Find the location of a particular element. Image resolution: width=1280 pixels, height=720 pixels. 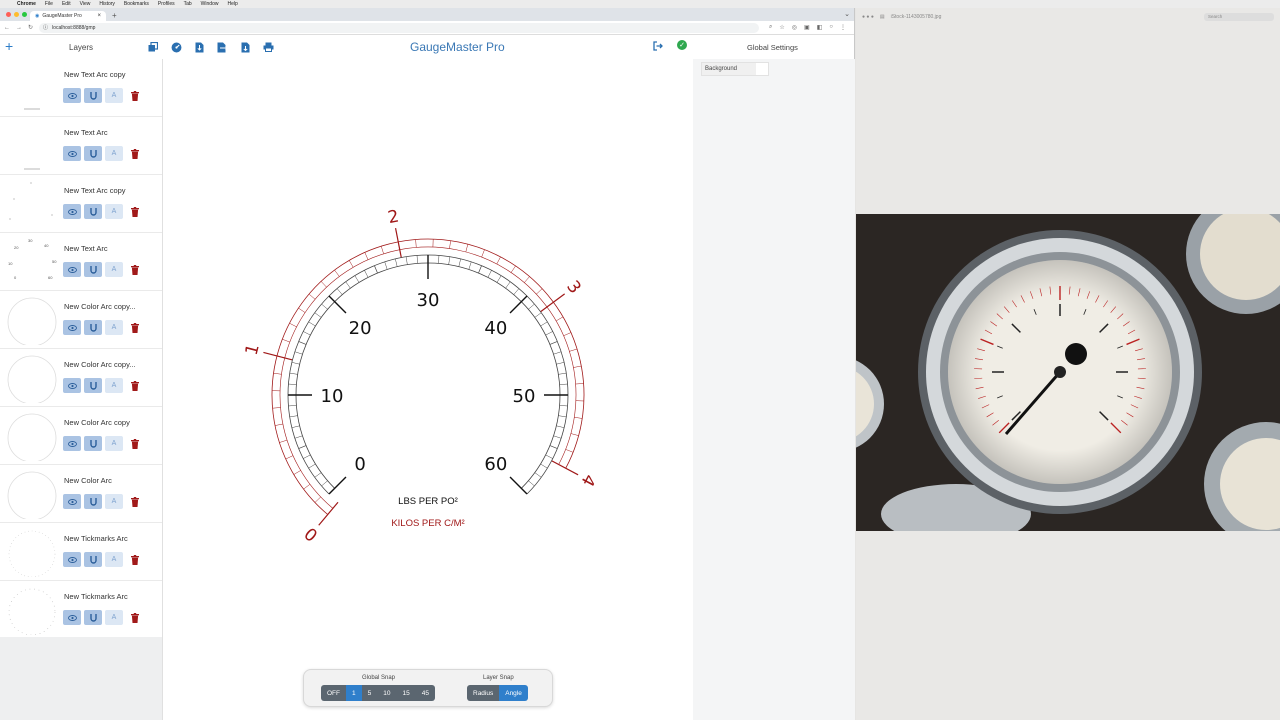

zoom-icon: ⌕ is located at coordinates (770, 27).